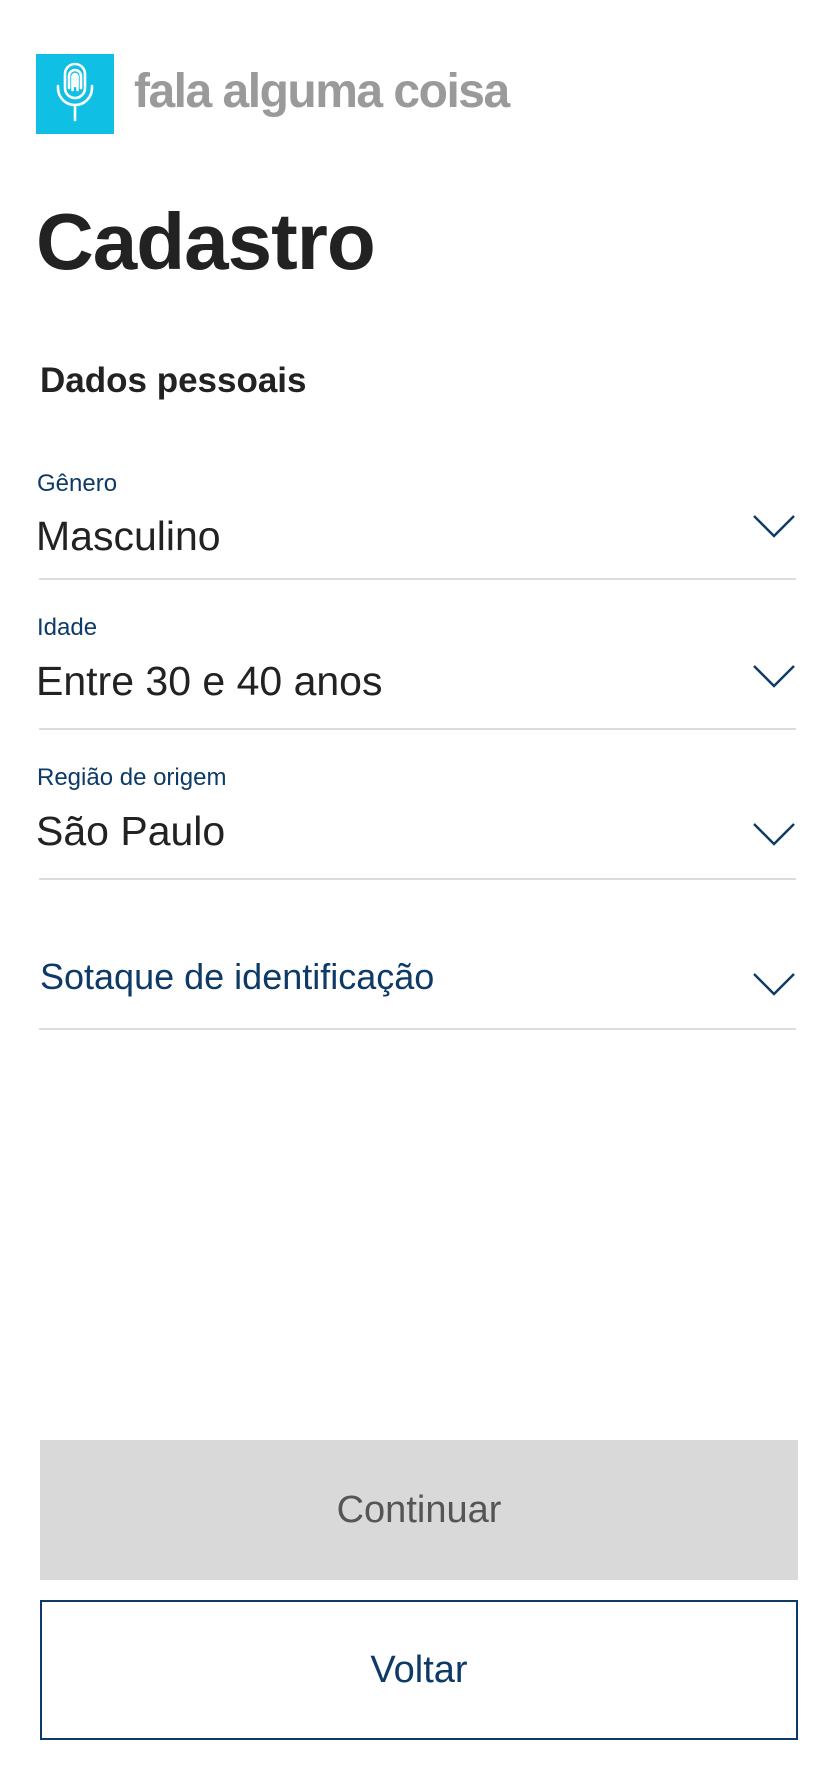 The width and height of the screenshot is (828, 1792). I want to click on page-title: Cadastro, so click(206, 241).